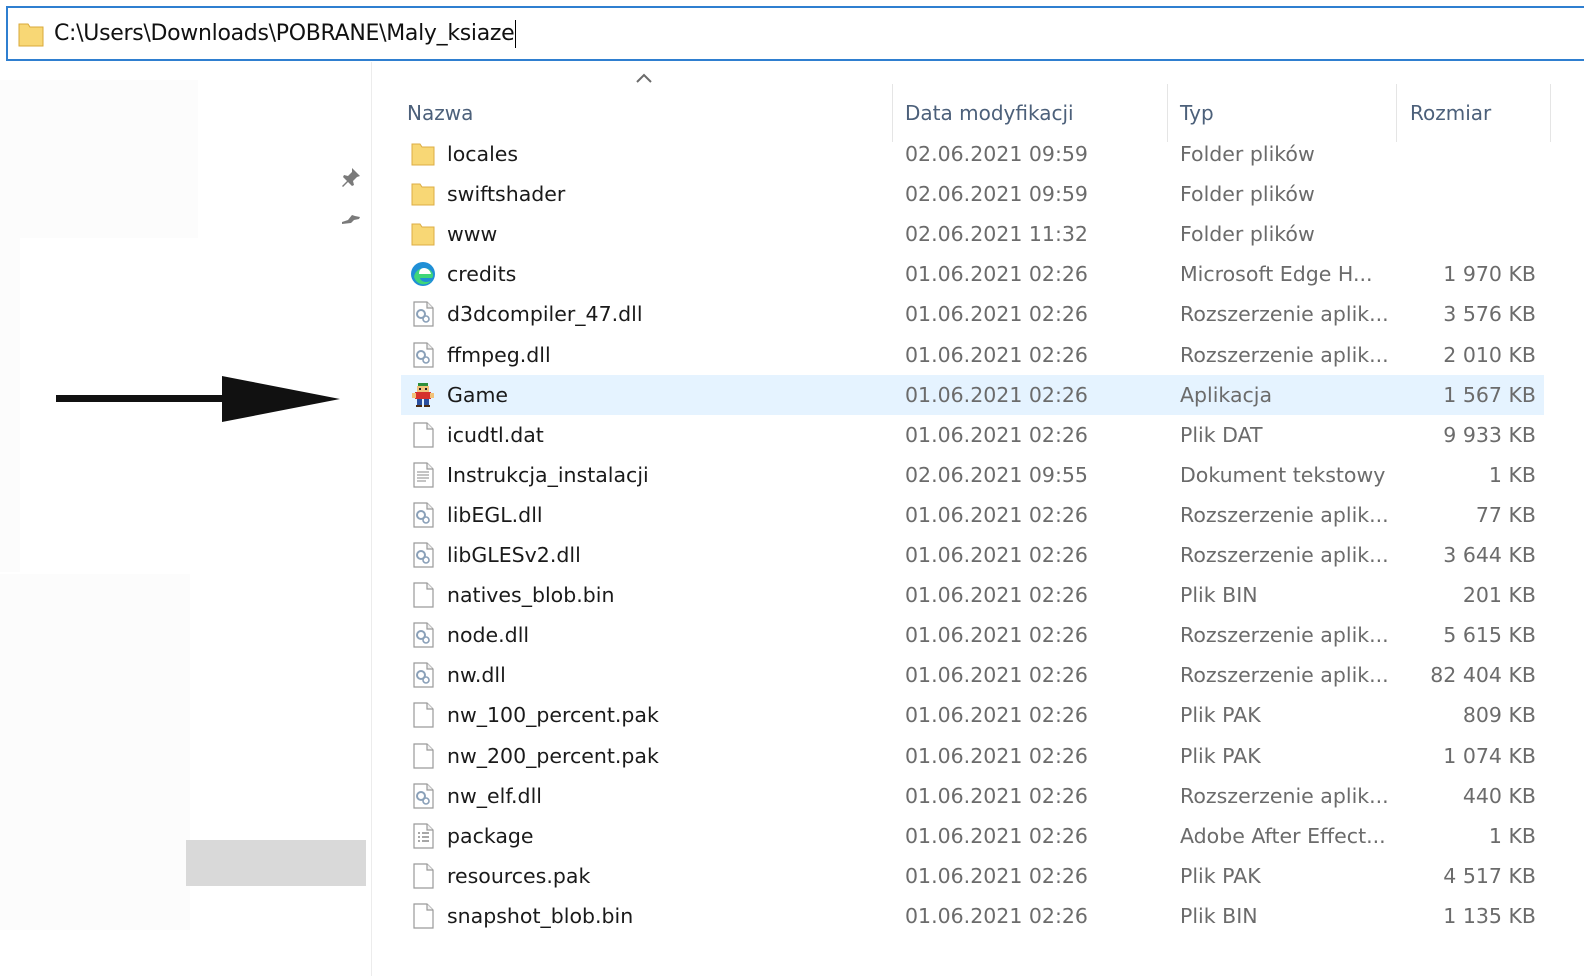  I want to click on file-row: www 02.06.2021 11:32 Folder plików, so click(972, 234).